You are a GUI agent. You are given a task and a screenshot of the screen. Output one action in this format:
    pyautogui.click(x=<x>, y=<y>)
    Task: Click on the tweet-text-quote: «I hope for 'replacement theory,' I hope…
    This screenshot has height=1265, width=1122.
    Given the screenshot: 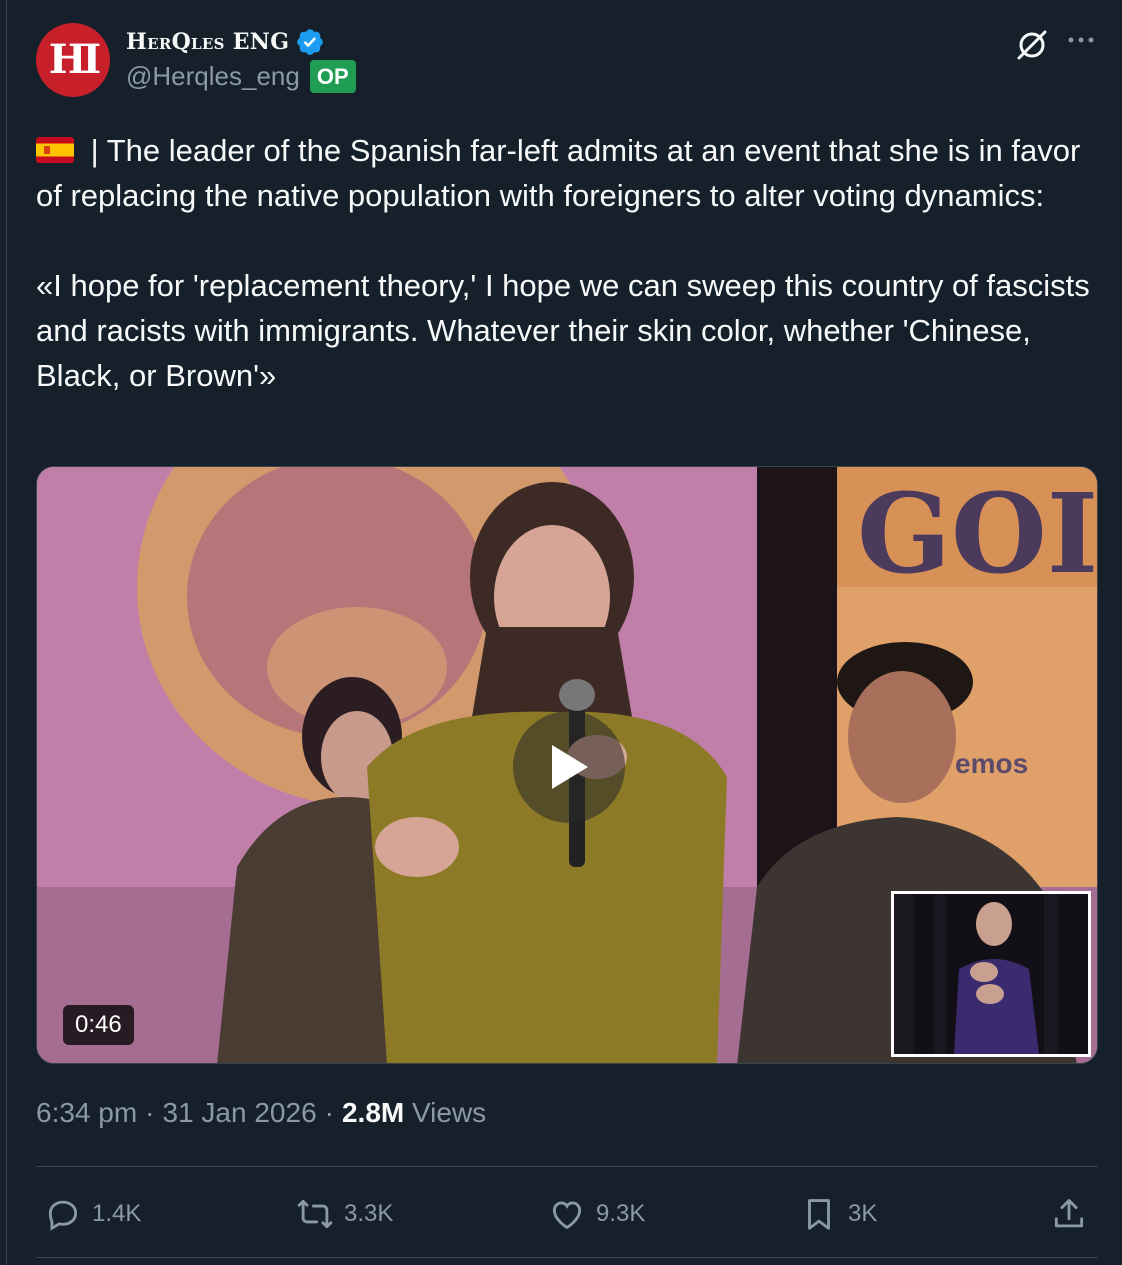 What is the action you would take?
    pyautogui.click(x=567, y=330)
    